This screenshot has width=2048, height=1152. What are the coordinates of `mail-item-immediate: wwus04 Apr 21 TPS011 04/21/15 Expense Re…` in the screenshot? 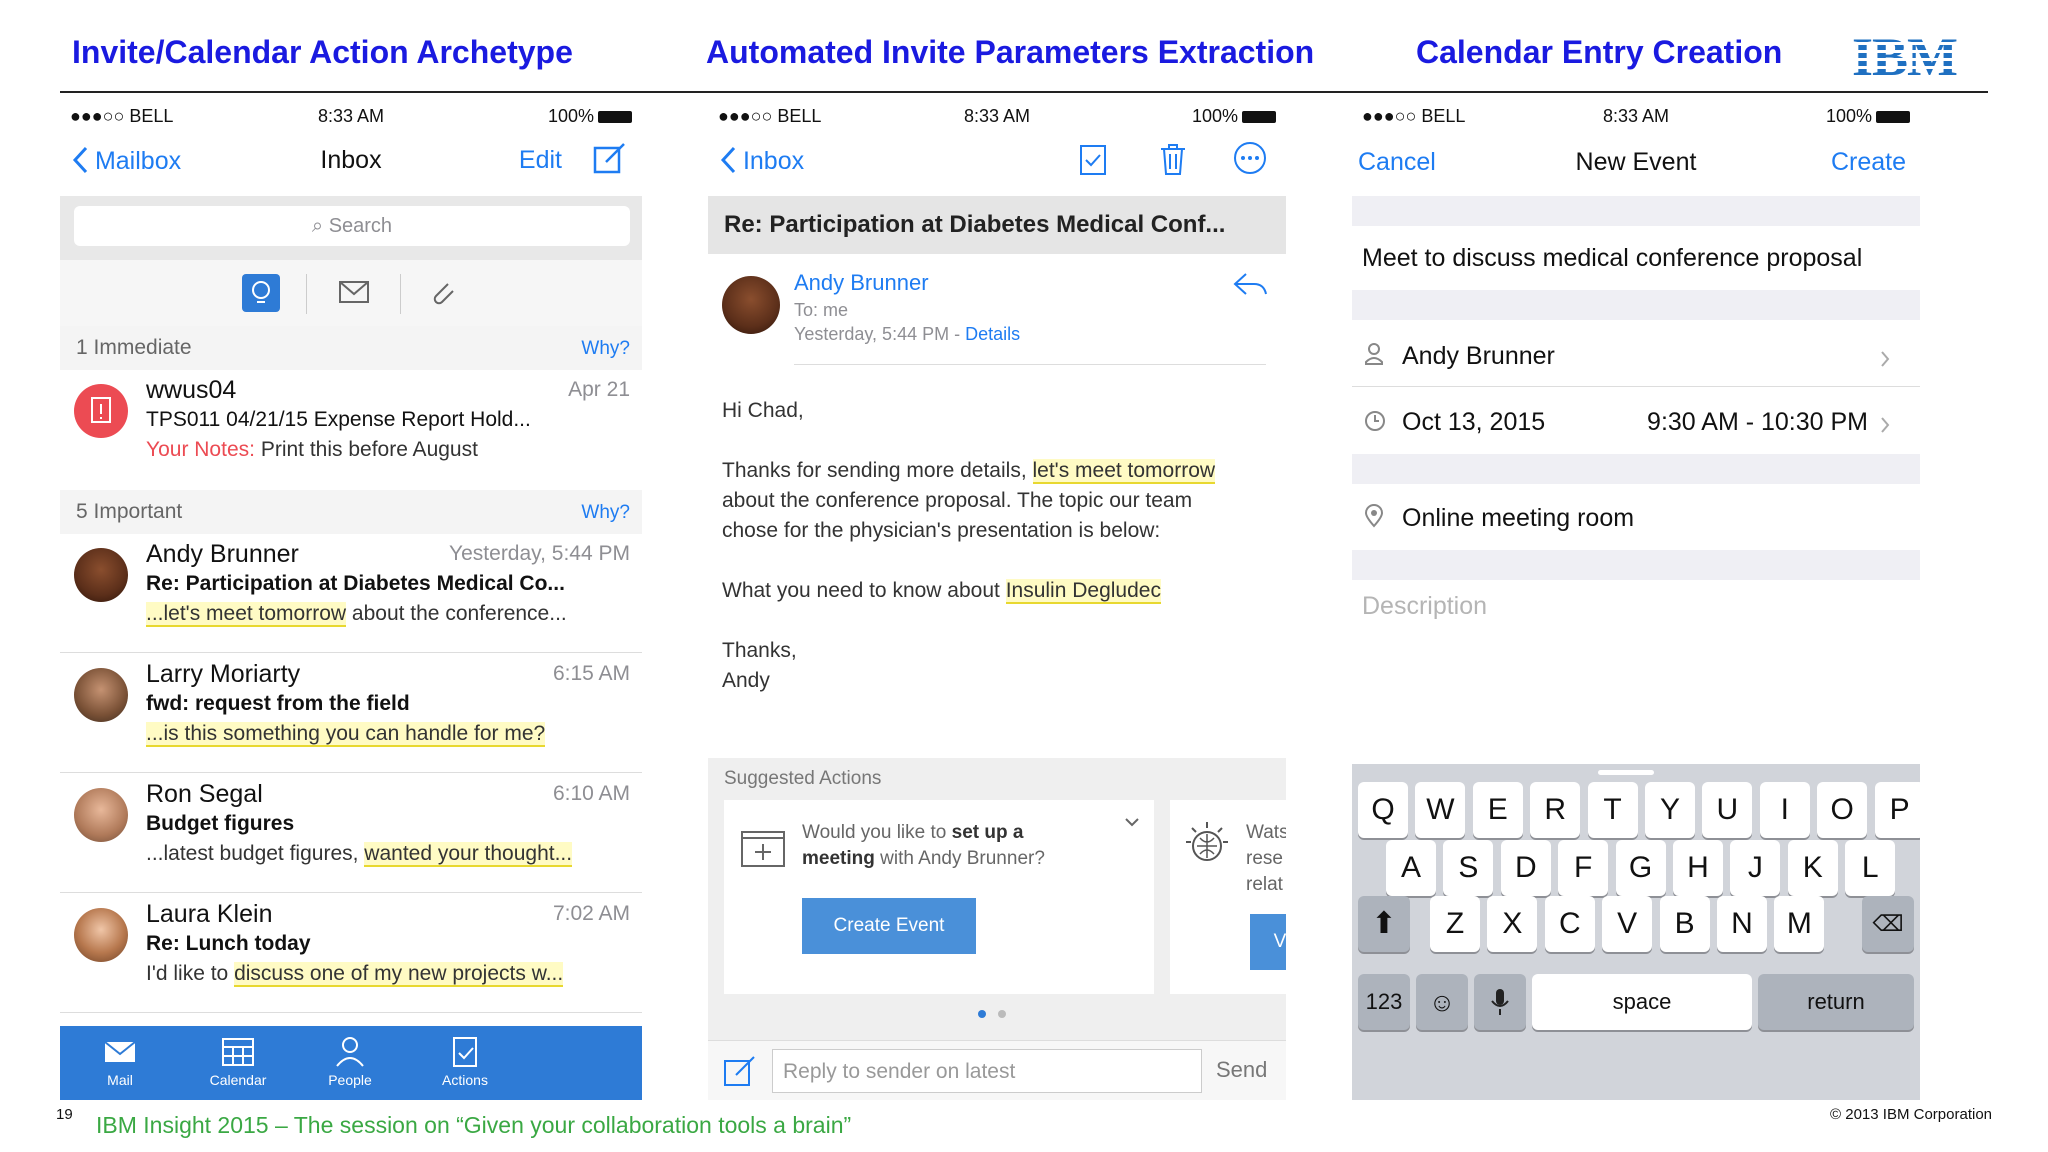 It's located at (351, 430).